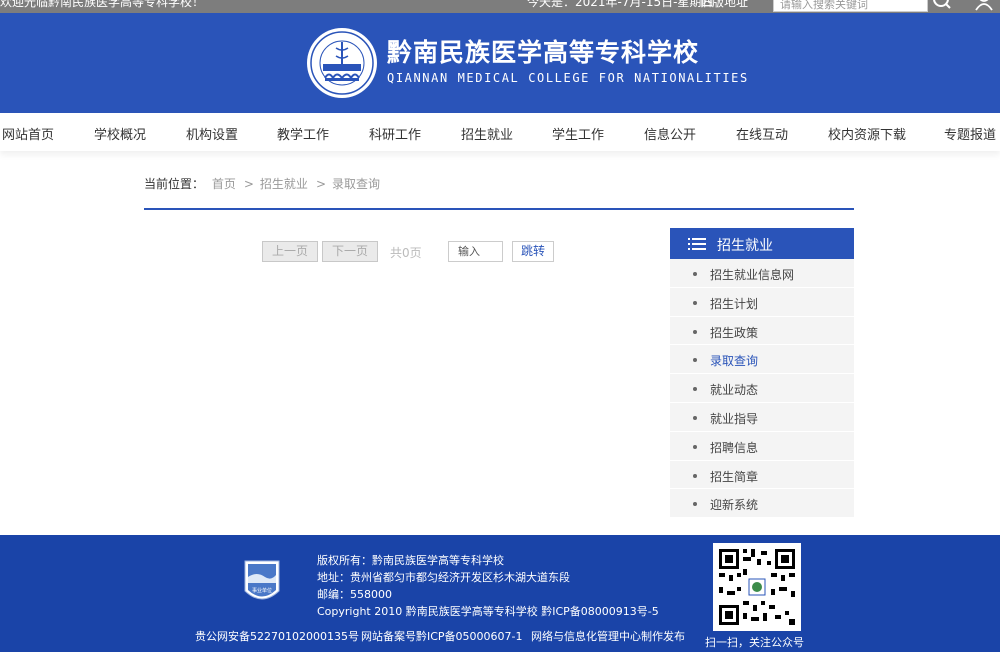  Describe the element at coordinates (475, 251) in the screenshot. I see `page-number-input: 输入` at that location.